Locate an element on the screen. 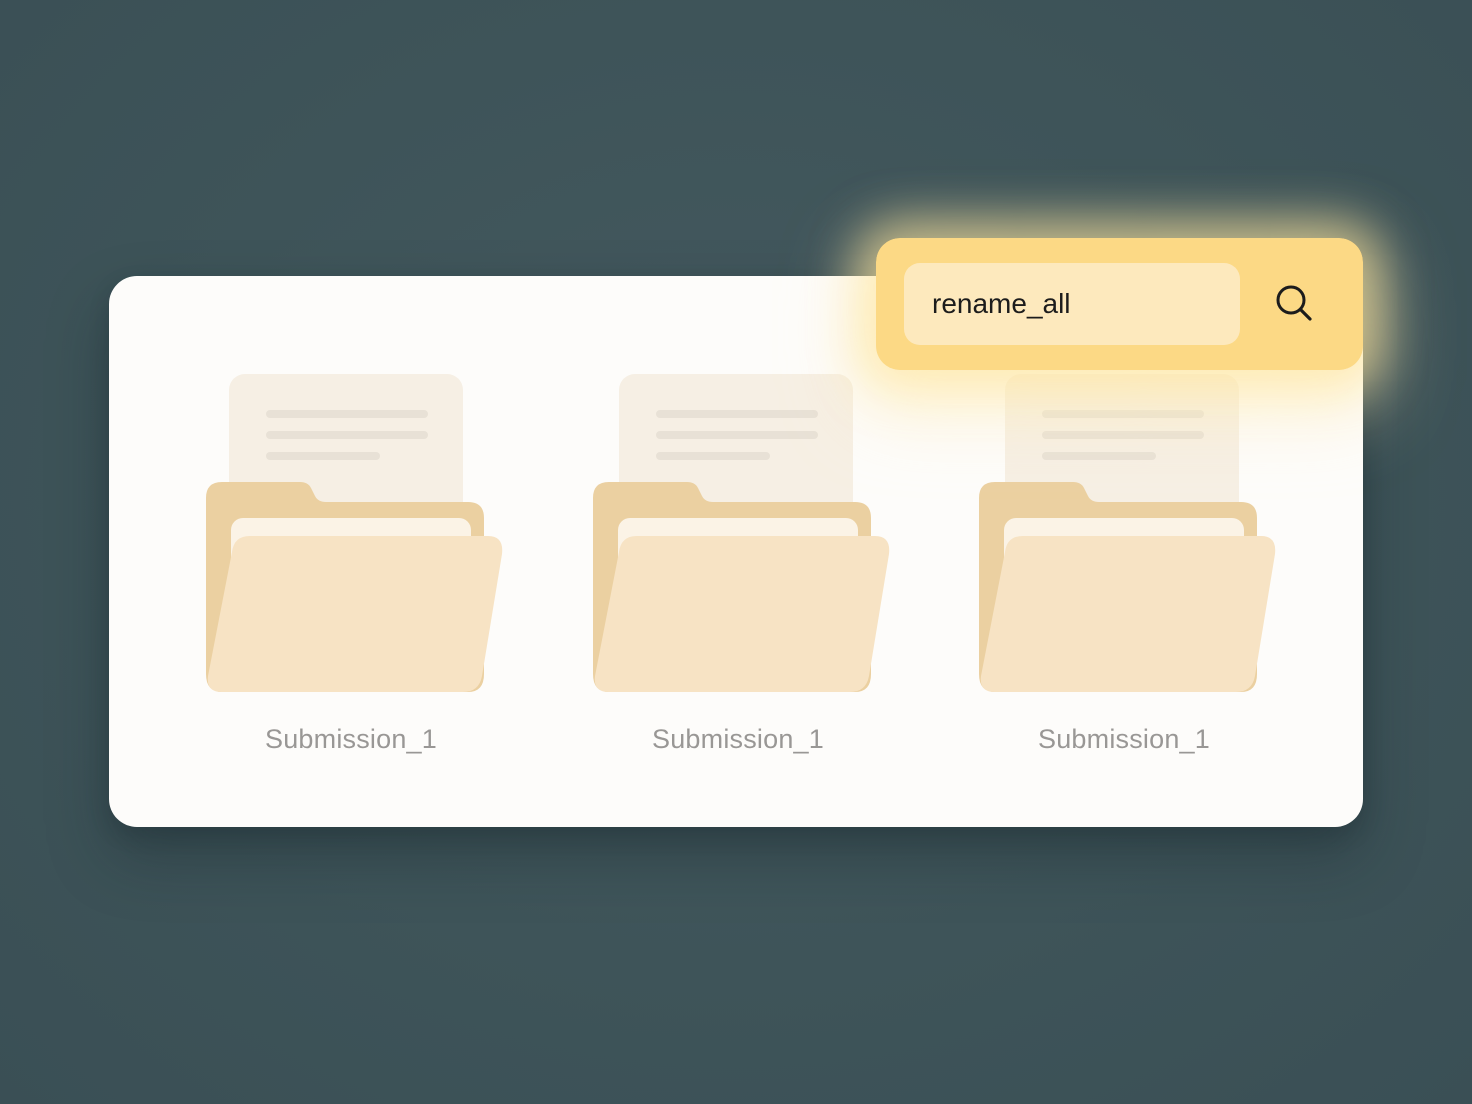  folder-item-3: Submission_1 is located at coordinates (1129, 574).